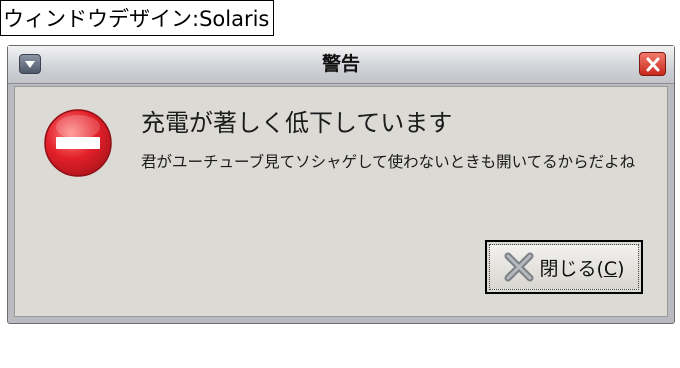 Image resolution: width=680 pixels, height=368 pixels. What do you see at coordinates (297, 123) in the screenshot?
I see `dialog-heading: 充電が著しく低下しています` at bounding box center [297, 123].